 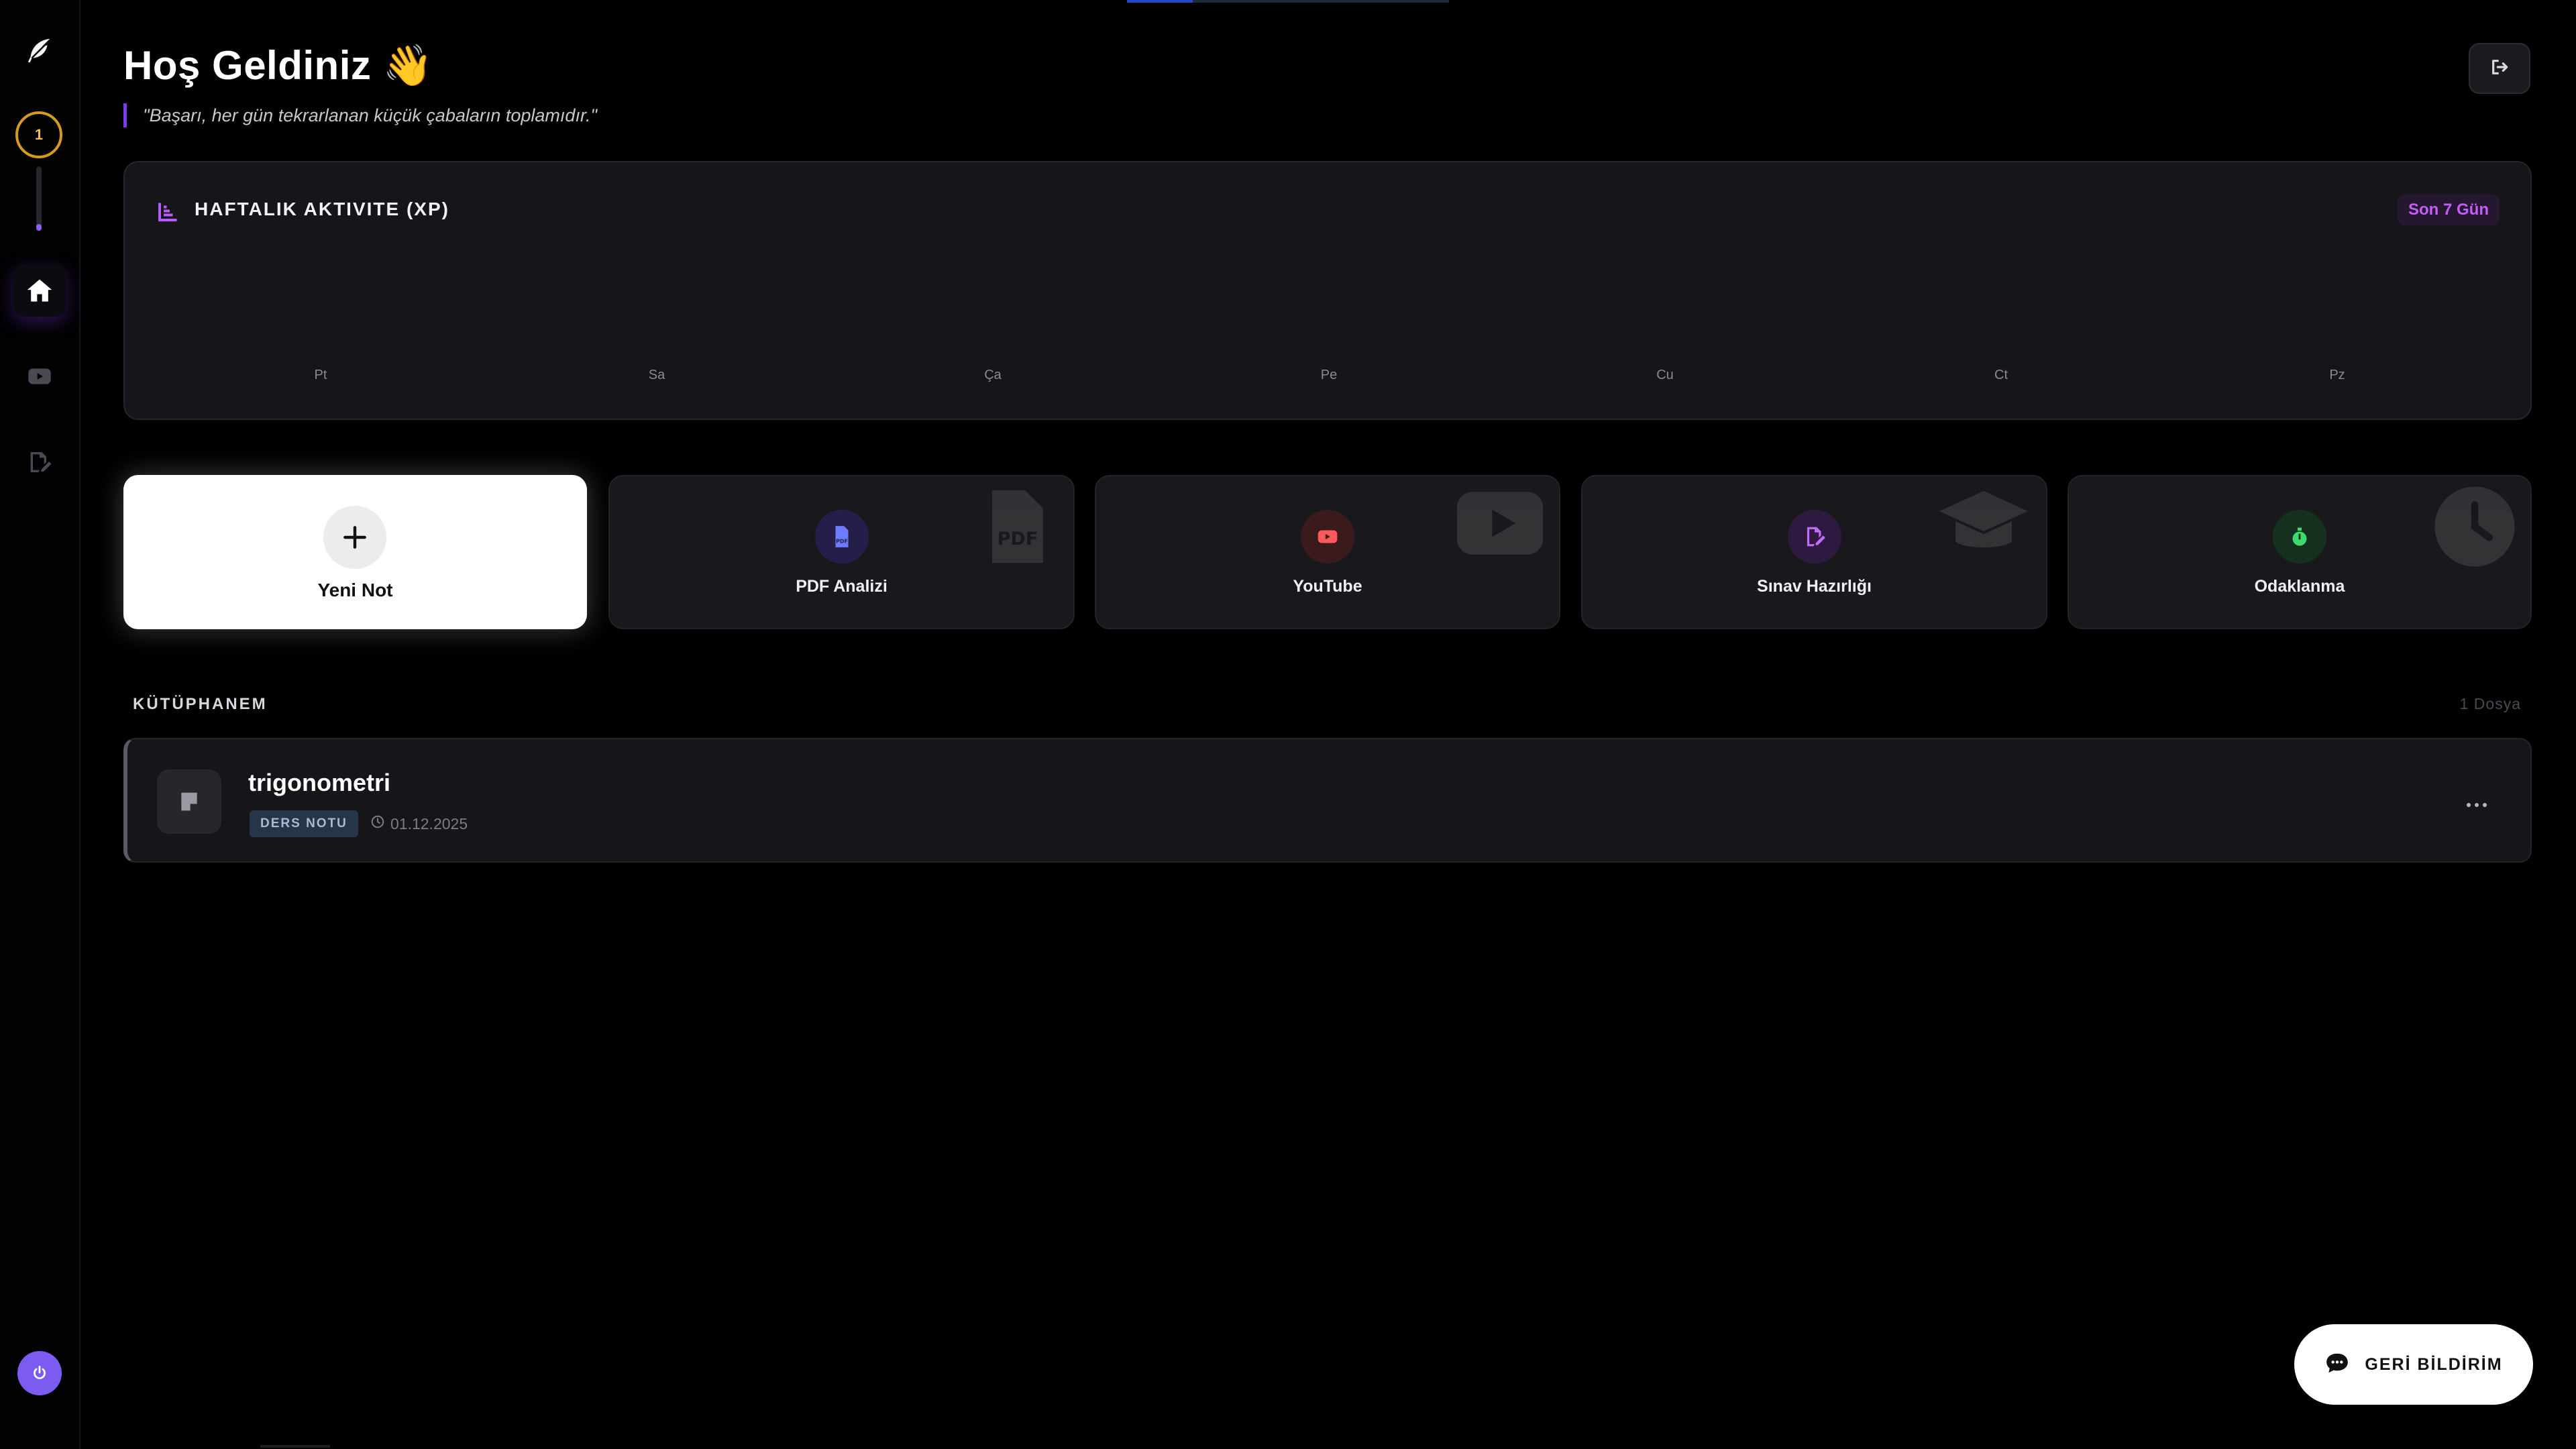 I want to click on level-number: 1, so click(x=39, y=134).